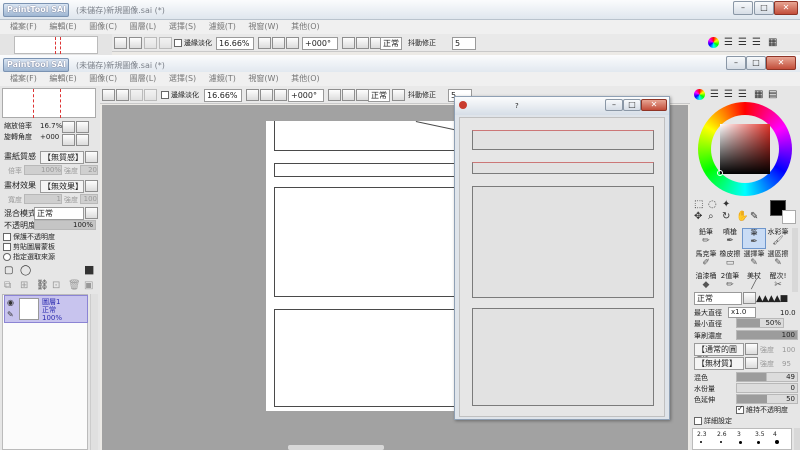  Describe the element at coordinates (722, 435) in the screenshot. I see `size-preset-label: 2.6` at that location.